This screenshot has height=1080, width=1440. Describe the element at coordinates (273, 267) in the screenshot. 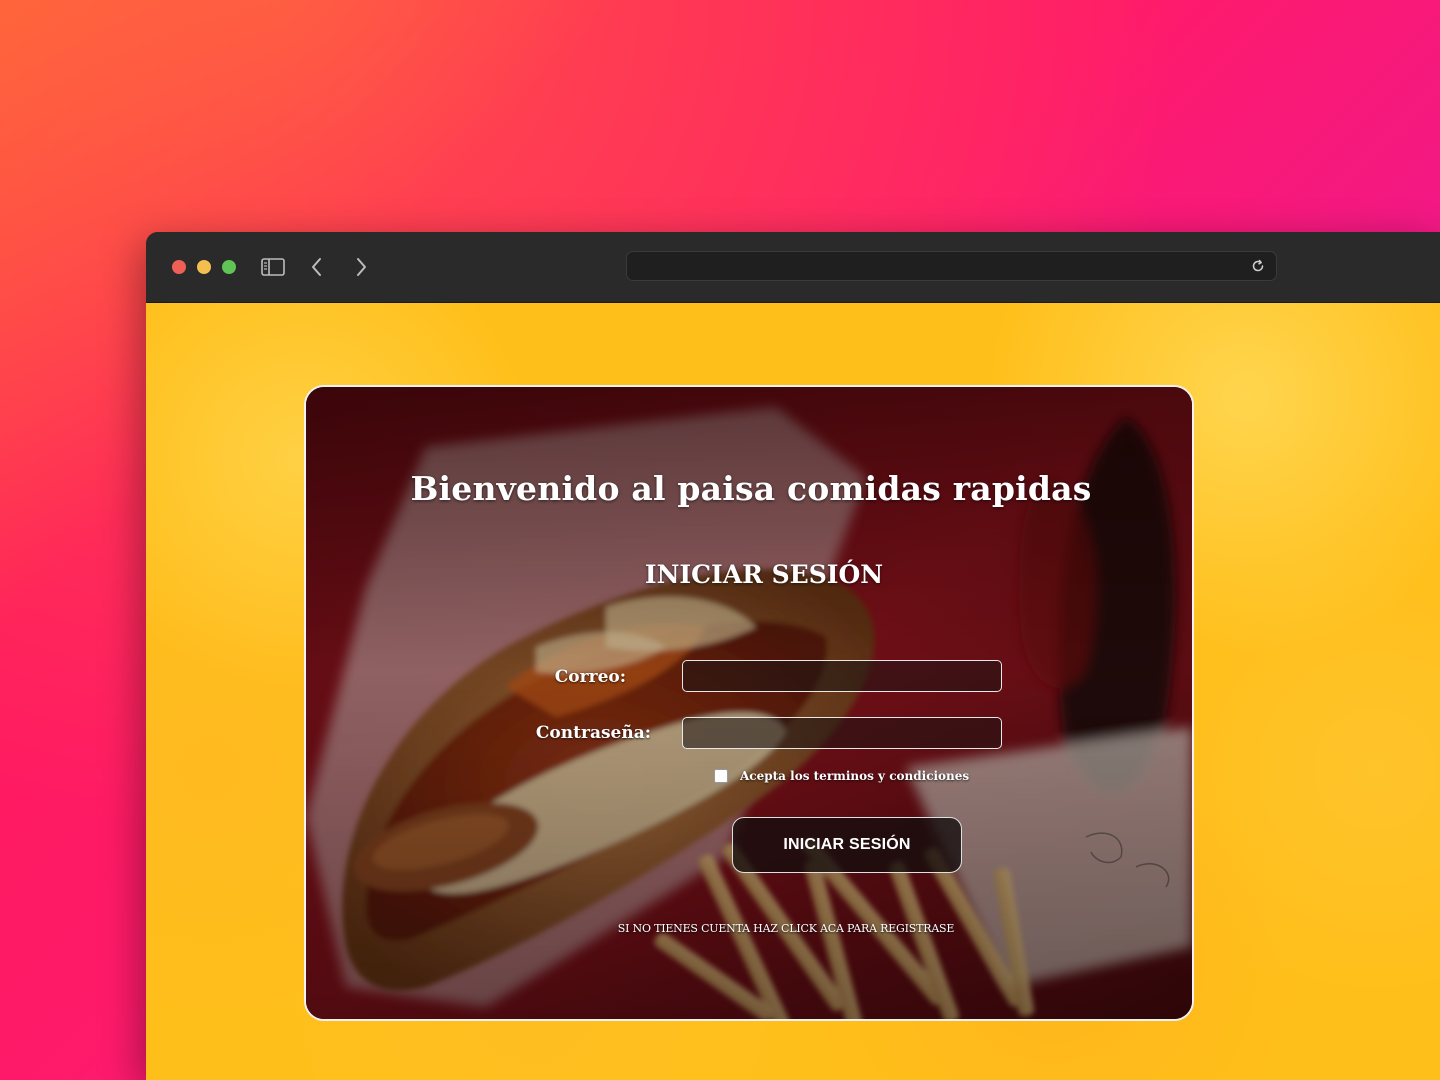

I see `sidebar-toggle-icon` at that location.